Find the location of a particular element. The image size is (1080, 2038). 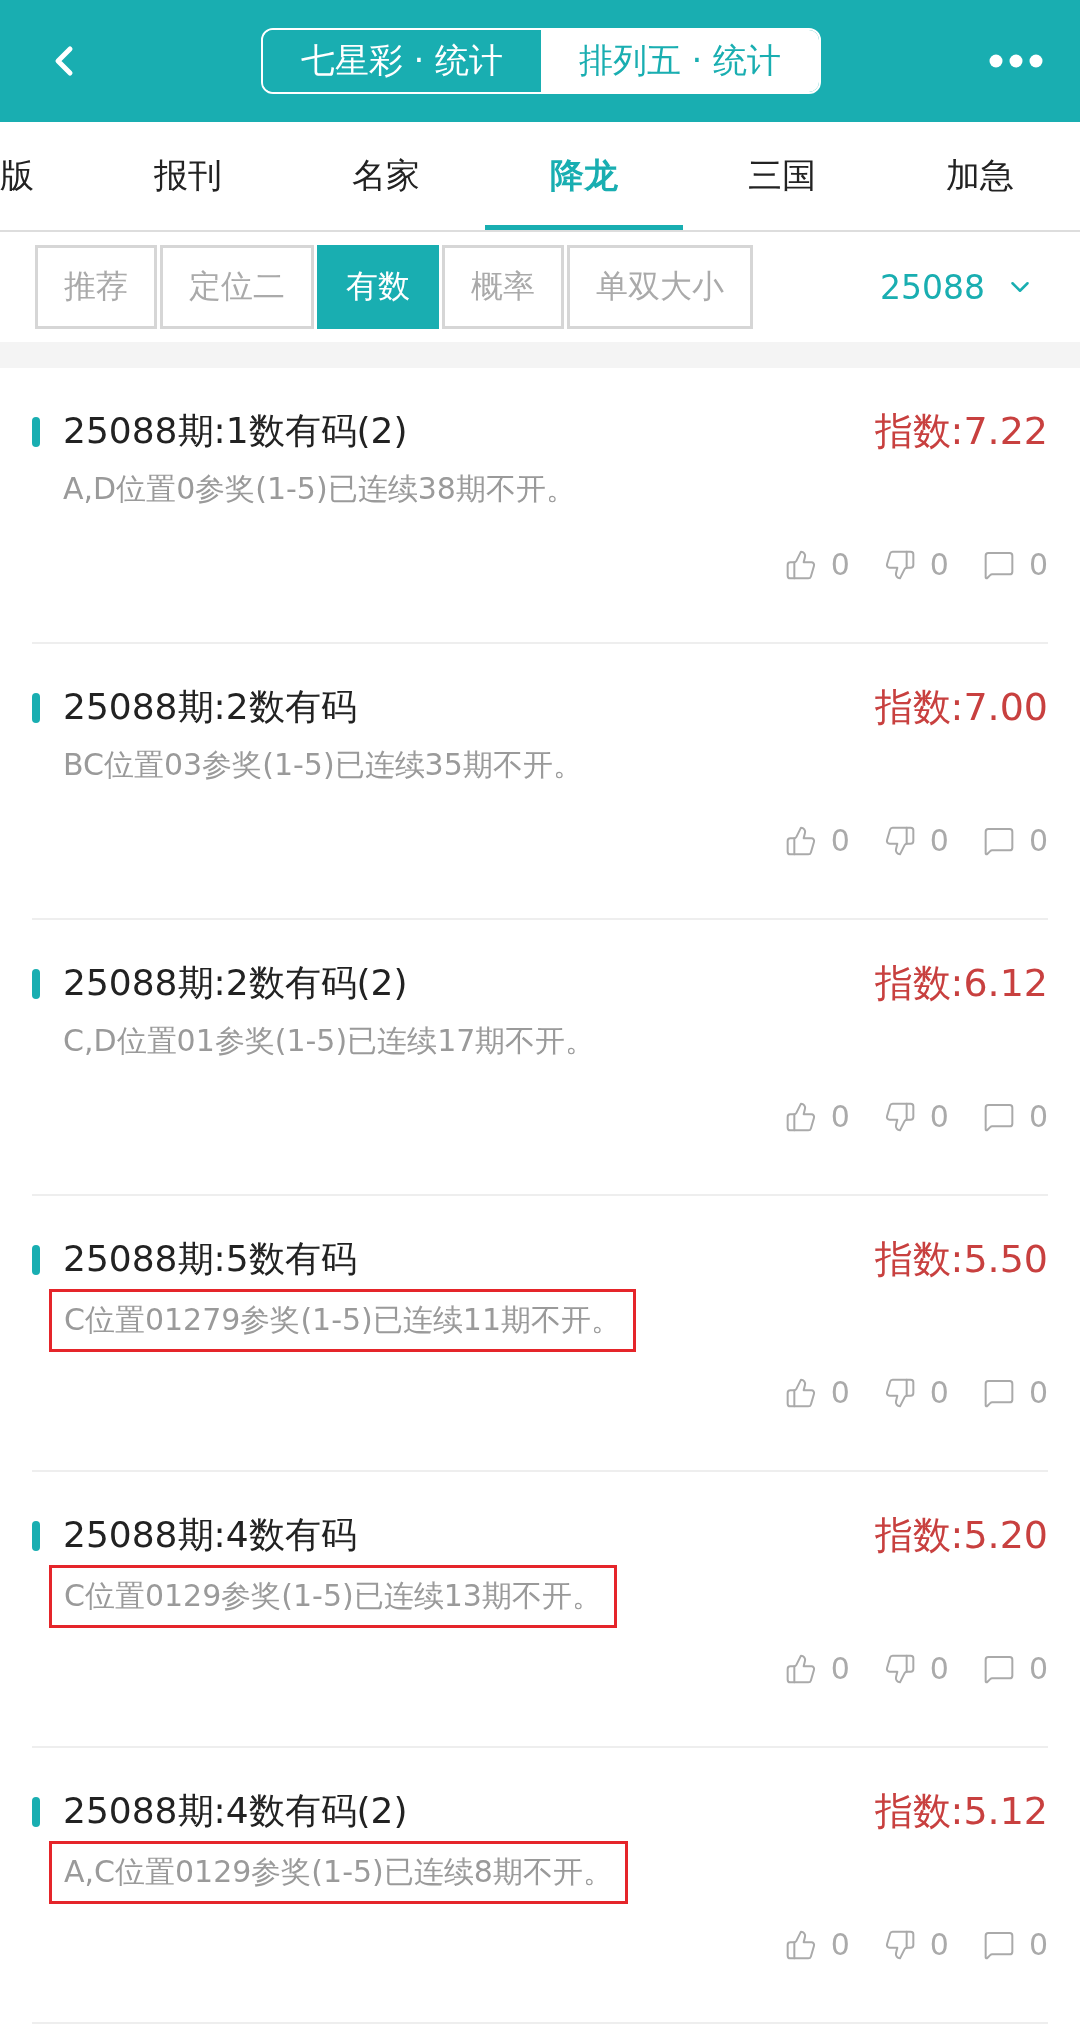

filter-tab: 推荐 is located at coordinates (96, 287).